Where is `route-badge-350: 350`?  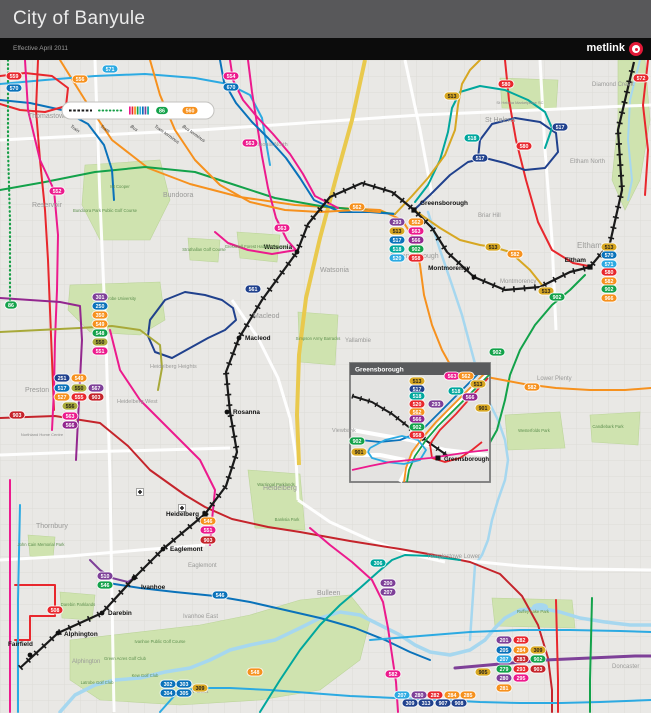 route-badge-350: 350 is located at coordinates (100, 315).